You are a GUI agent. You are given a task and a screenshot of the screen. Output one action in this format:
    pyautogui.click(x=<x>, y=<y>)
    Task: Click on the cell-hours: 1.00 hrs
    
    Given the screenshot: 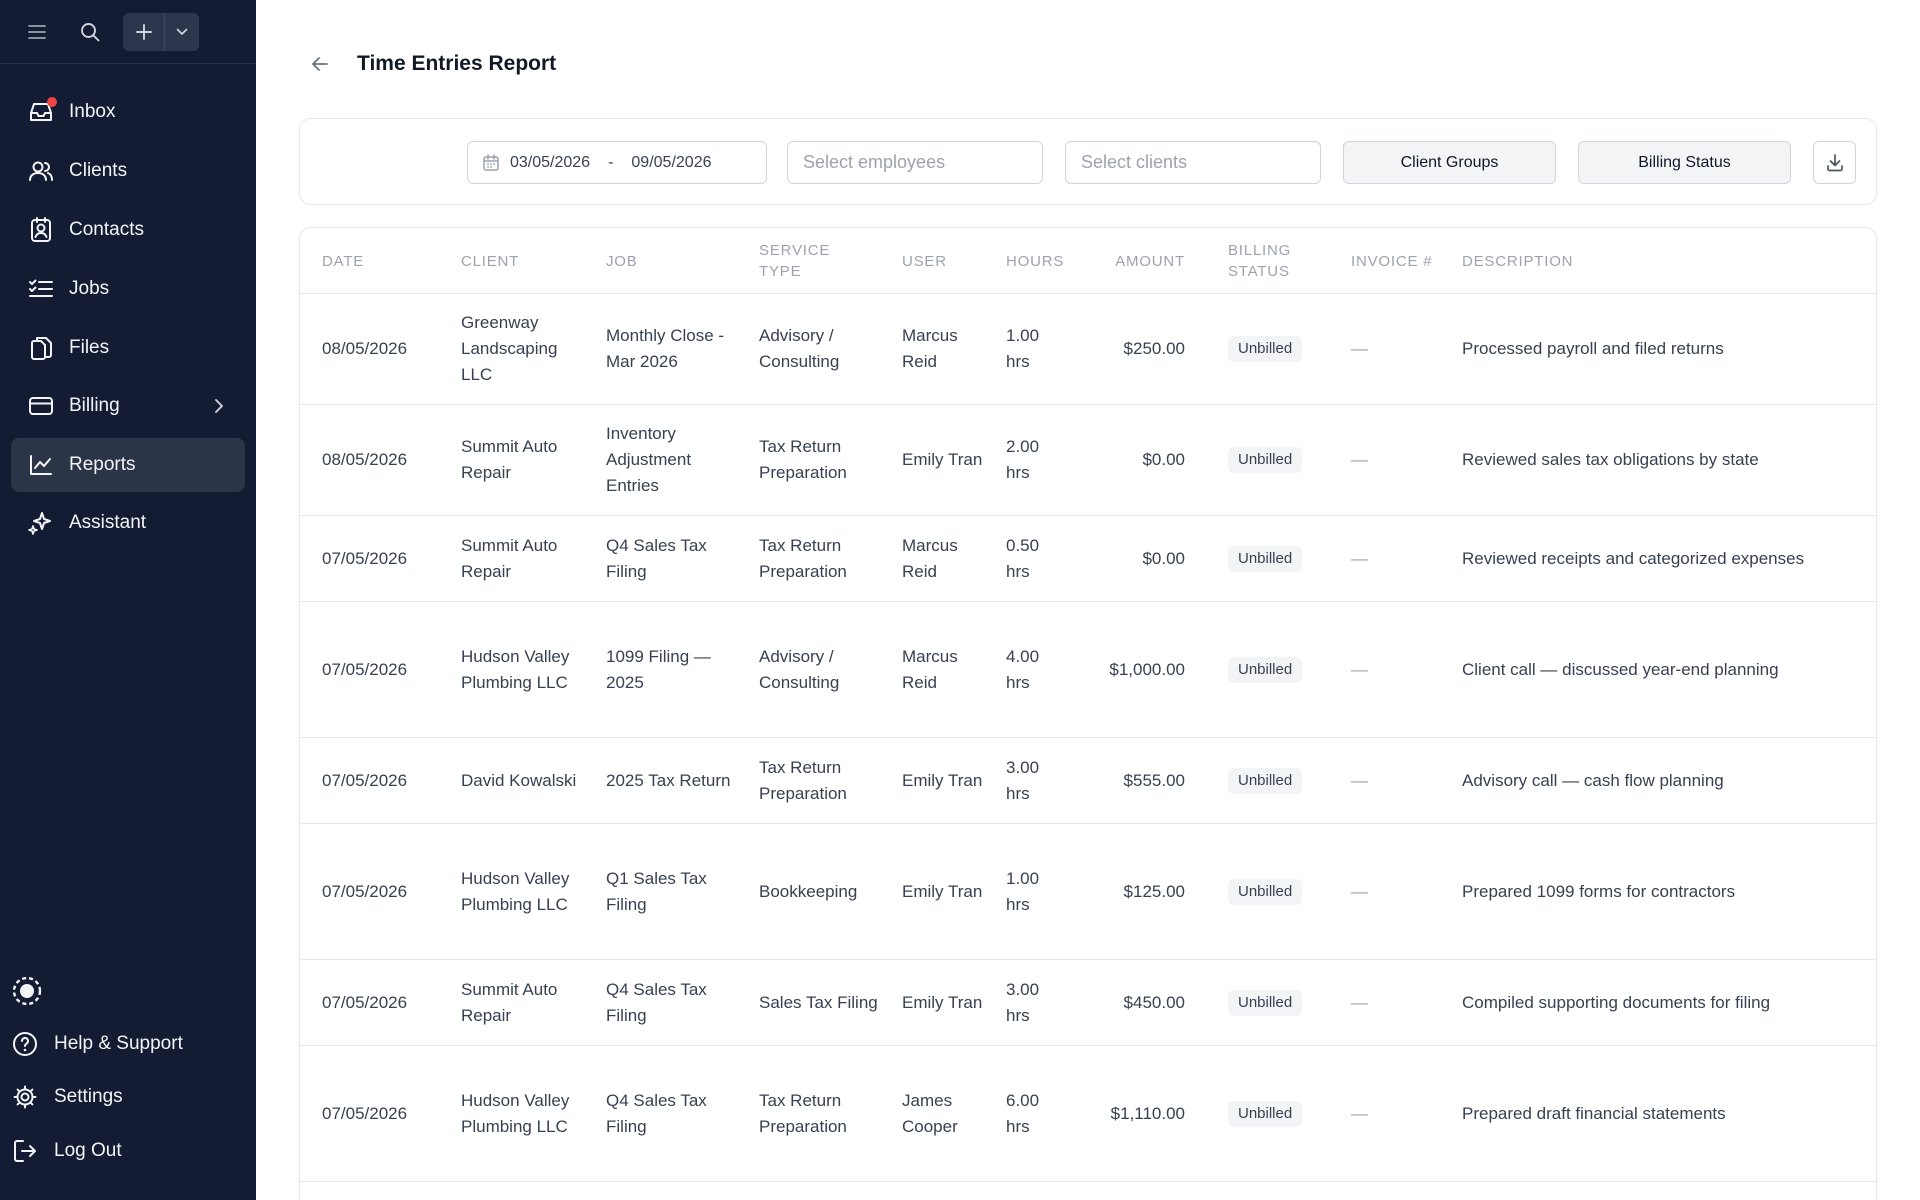 What is the action you would take?
    pyautogui.click(x=1023, y=348)
    